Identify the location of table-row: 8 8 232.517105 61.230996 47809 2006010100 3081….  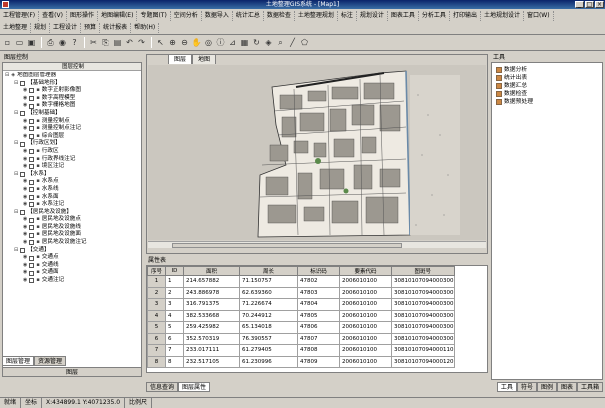
(301, 361).